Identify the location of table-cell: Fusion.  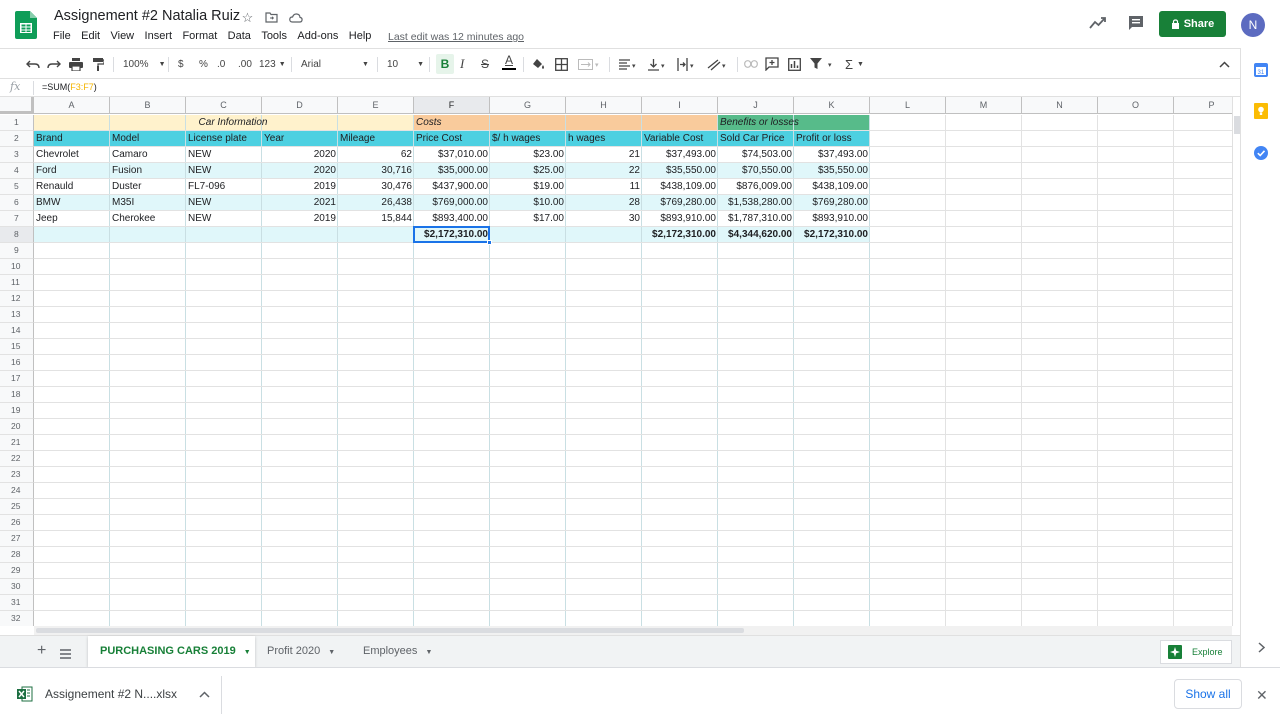
(148, 171).